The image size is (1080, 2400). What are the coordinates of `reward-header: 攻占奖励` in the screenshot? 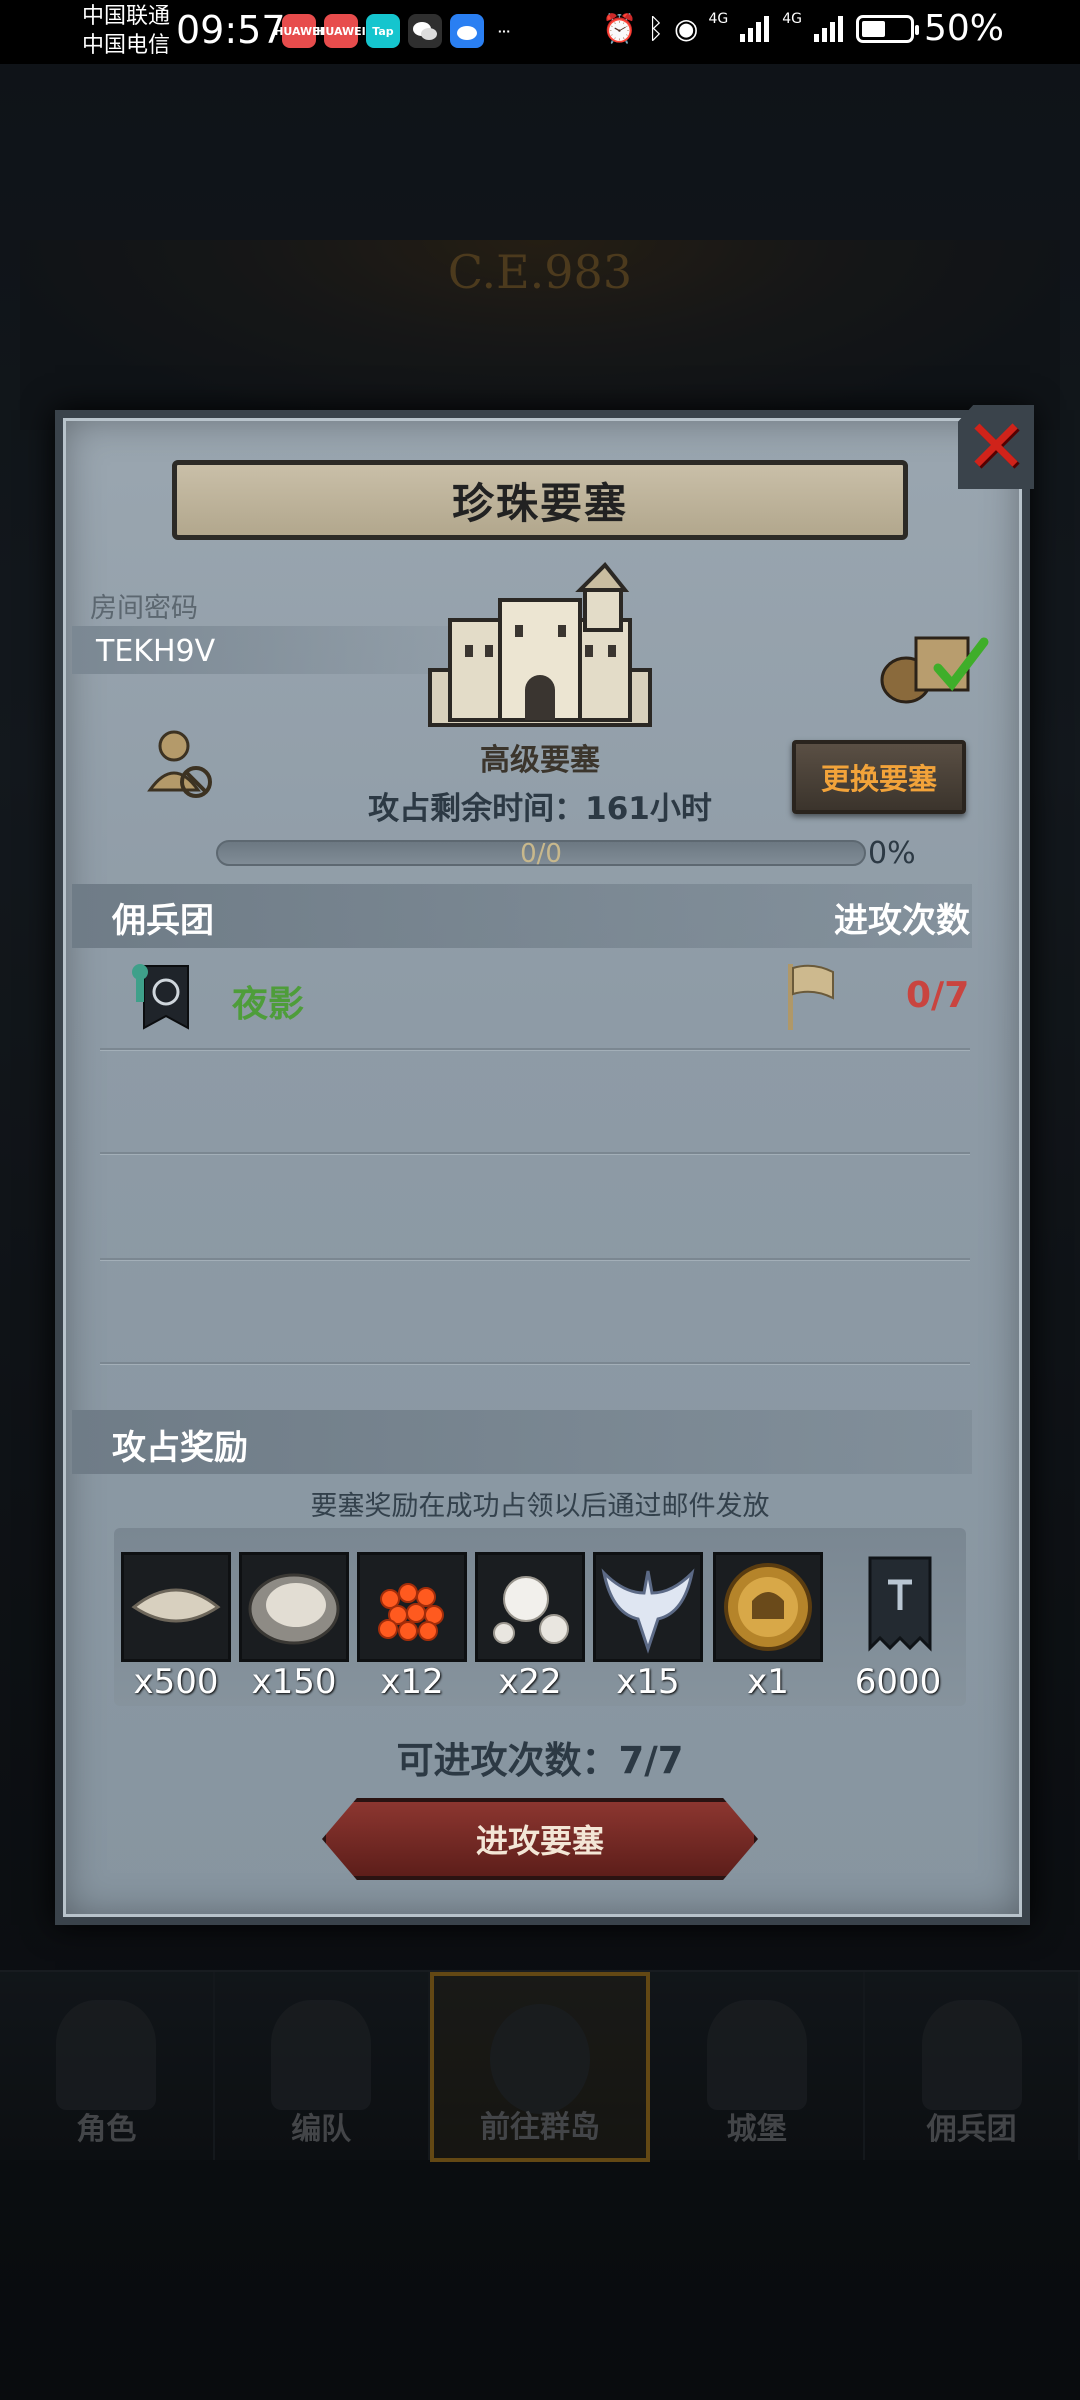 It's located at (180, 1448).